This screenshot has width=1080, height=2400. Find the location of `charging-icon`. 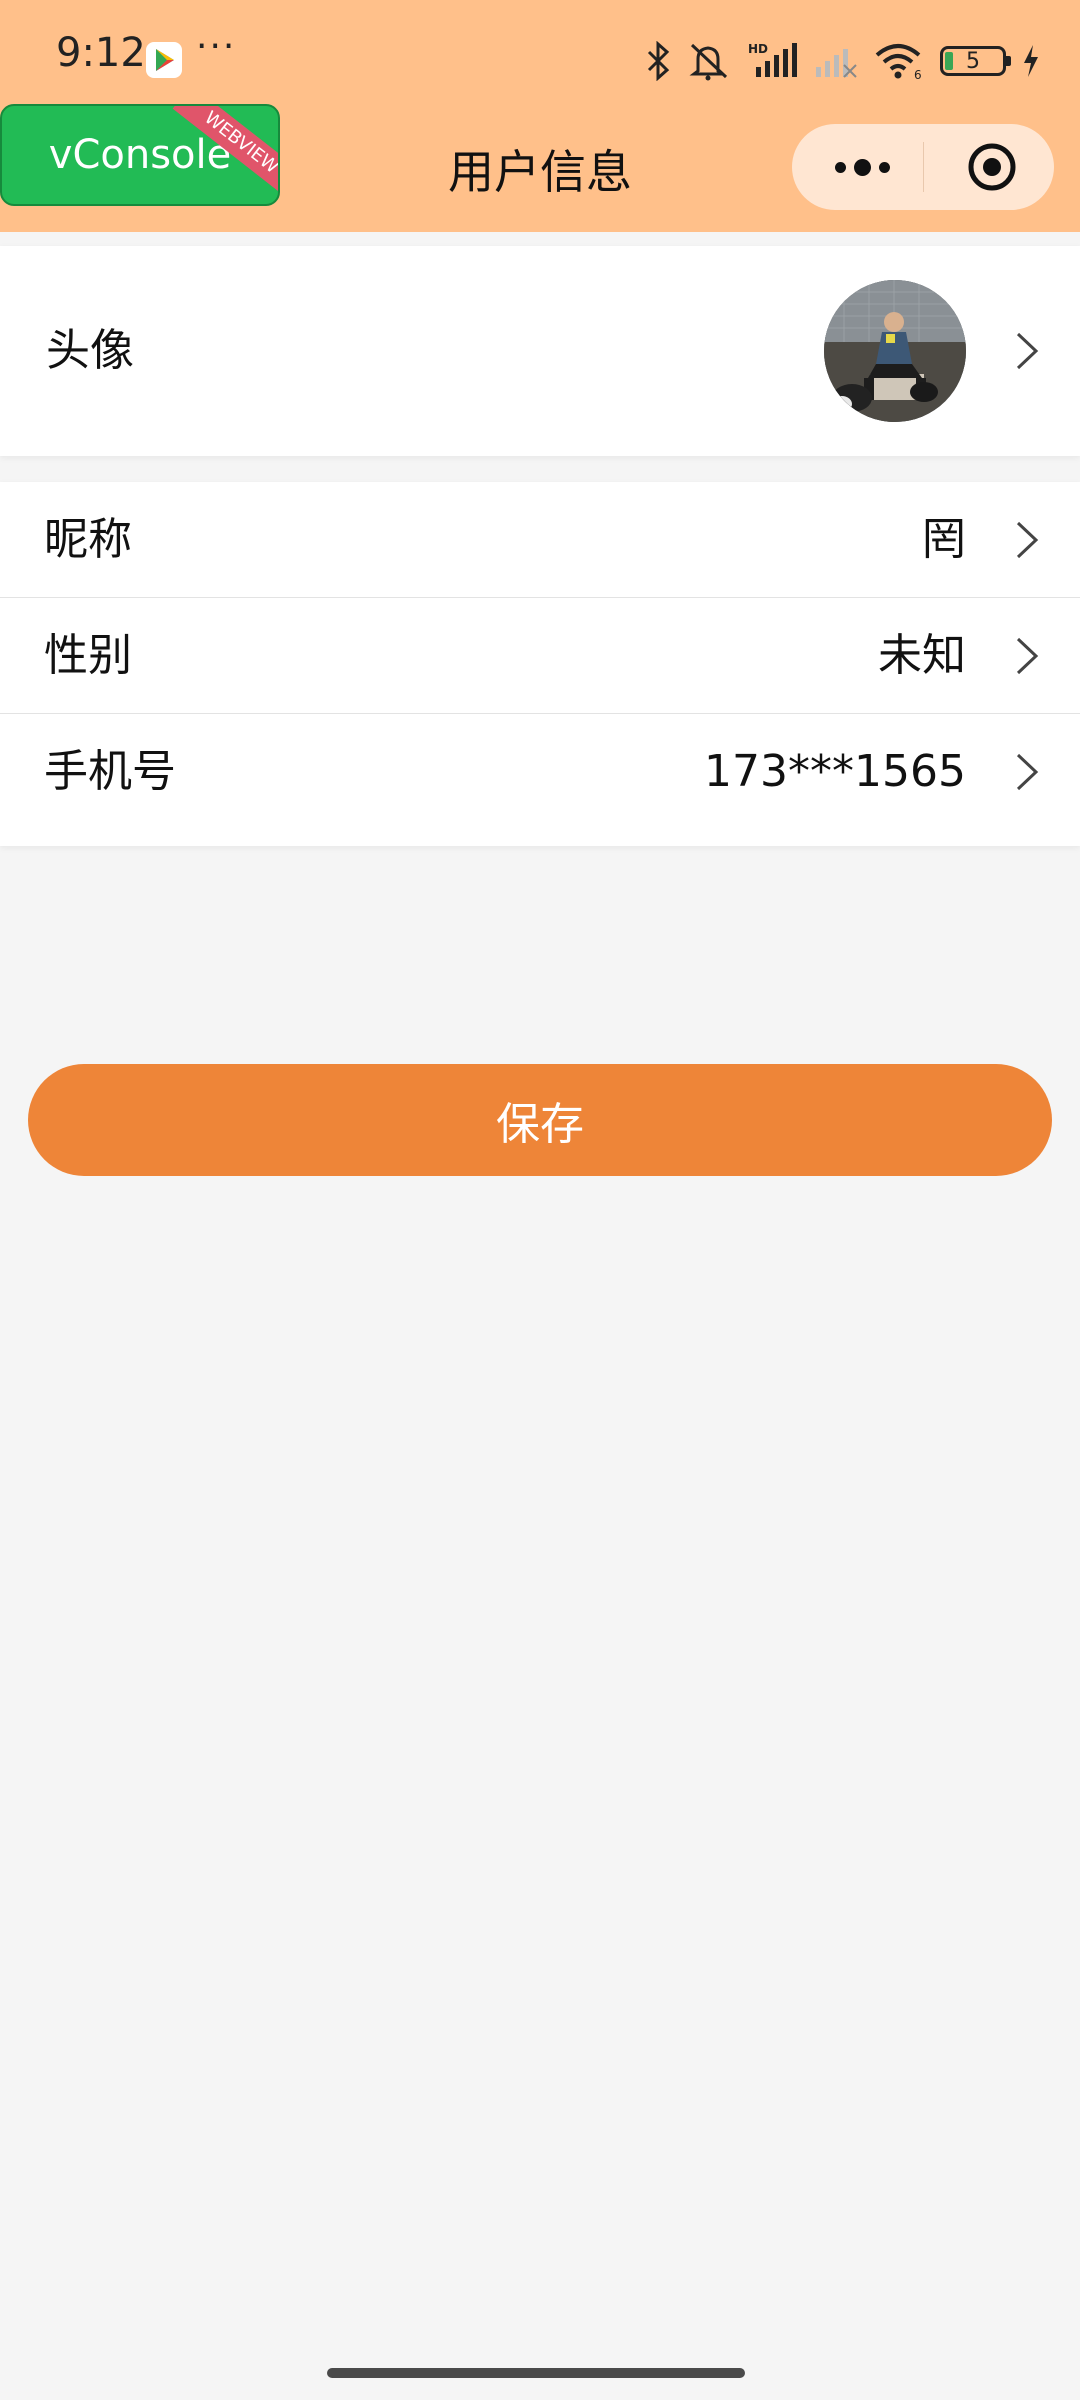

charging-icon is located at coordinates (1031, 61).